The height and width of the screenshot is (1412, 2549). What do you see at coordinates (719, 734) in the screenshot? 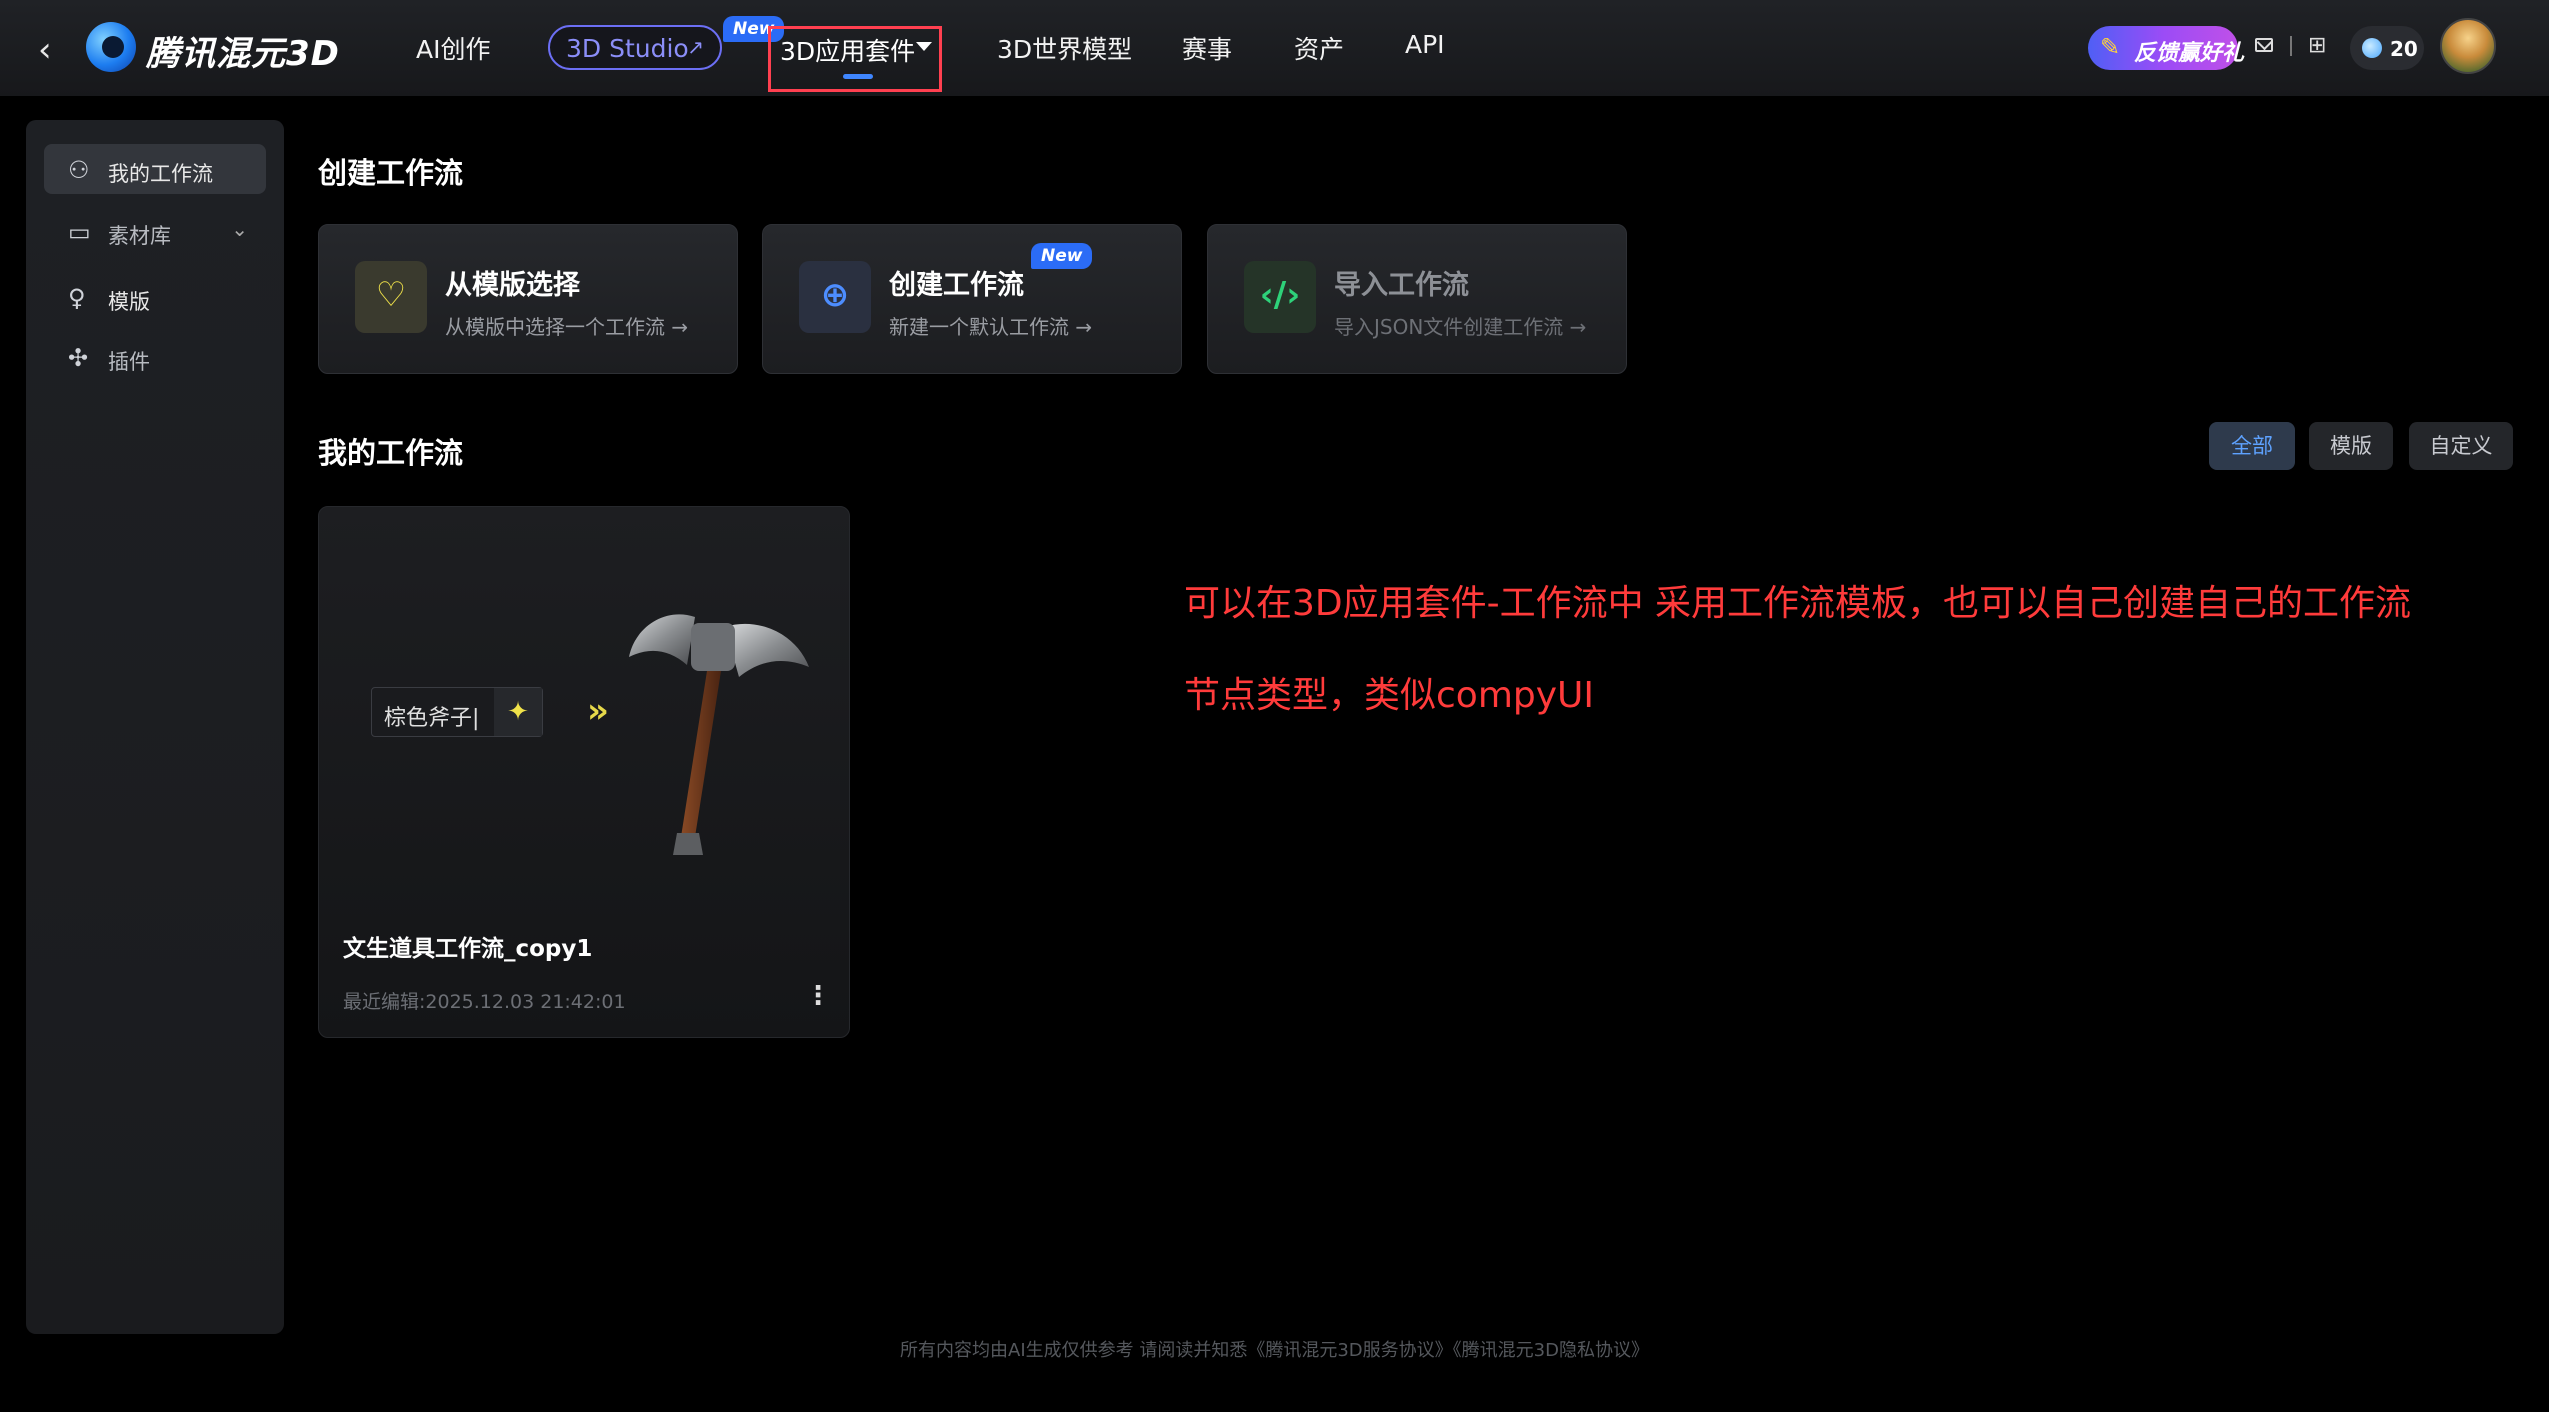
I see `axe-model-preview` at bounding box center [719, 734].